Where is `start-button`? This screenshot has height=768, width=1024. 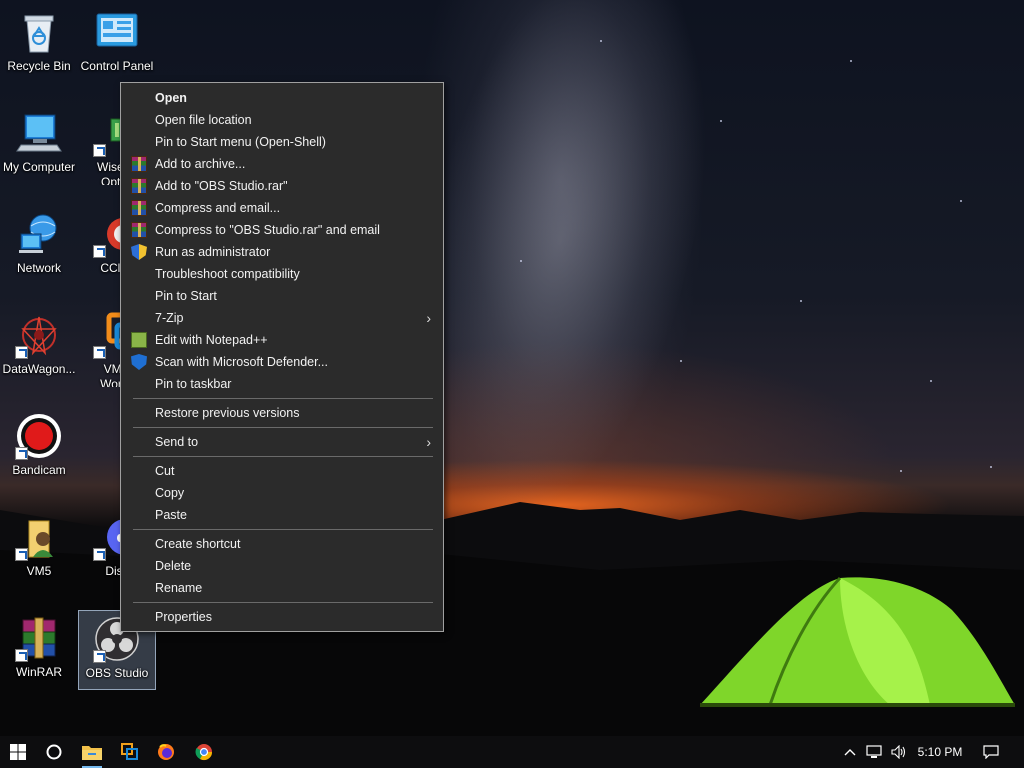
start-button is located at coordinates (18, 752).